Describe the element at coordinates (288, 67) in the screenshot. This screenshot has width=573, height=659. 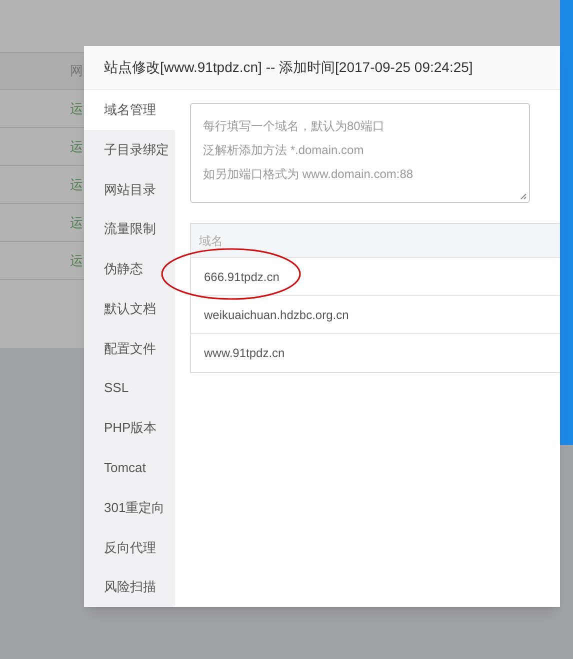
I see `dialog-title: 站点修改[www.91tpdz.cn] -- 添加时间[2017-09-25 09:24:25]` at that location.